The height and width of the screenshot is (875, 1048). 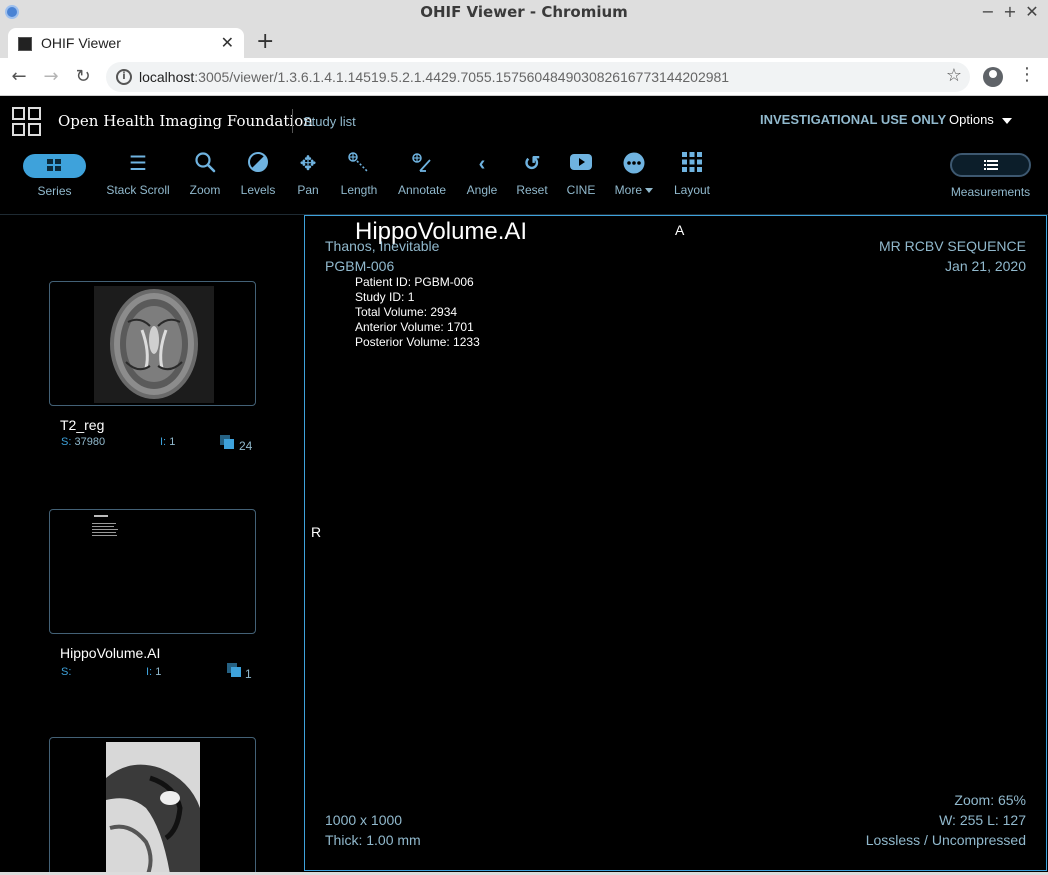 What do you see at coordinates (990, 192) in the screenshot?
I see `measurements-label: Measurements` at bounding box center [990, 192].